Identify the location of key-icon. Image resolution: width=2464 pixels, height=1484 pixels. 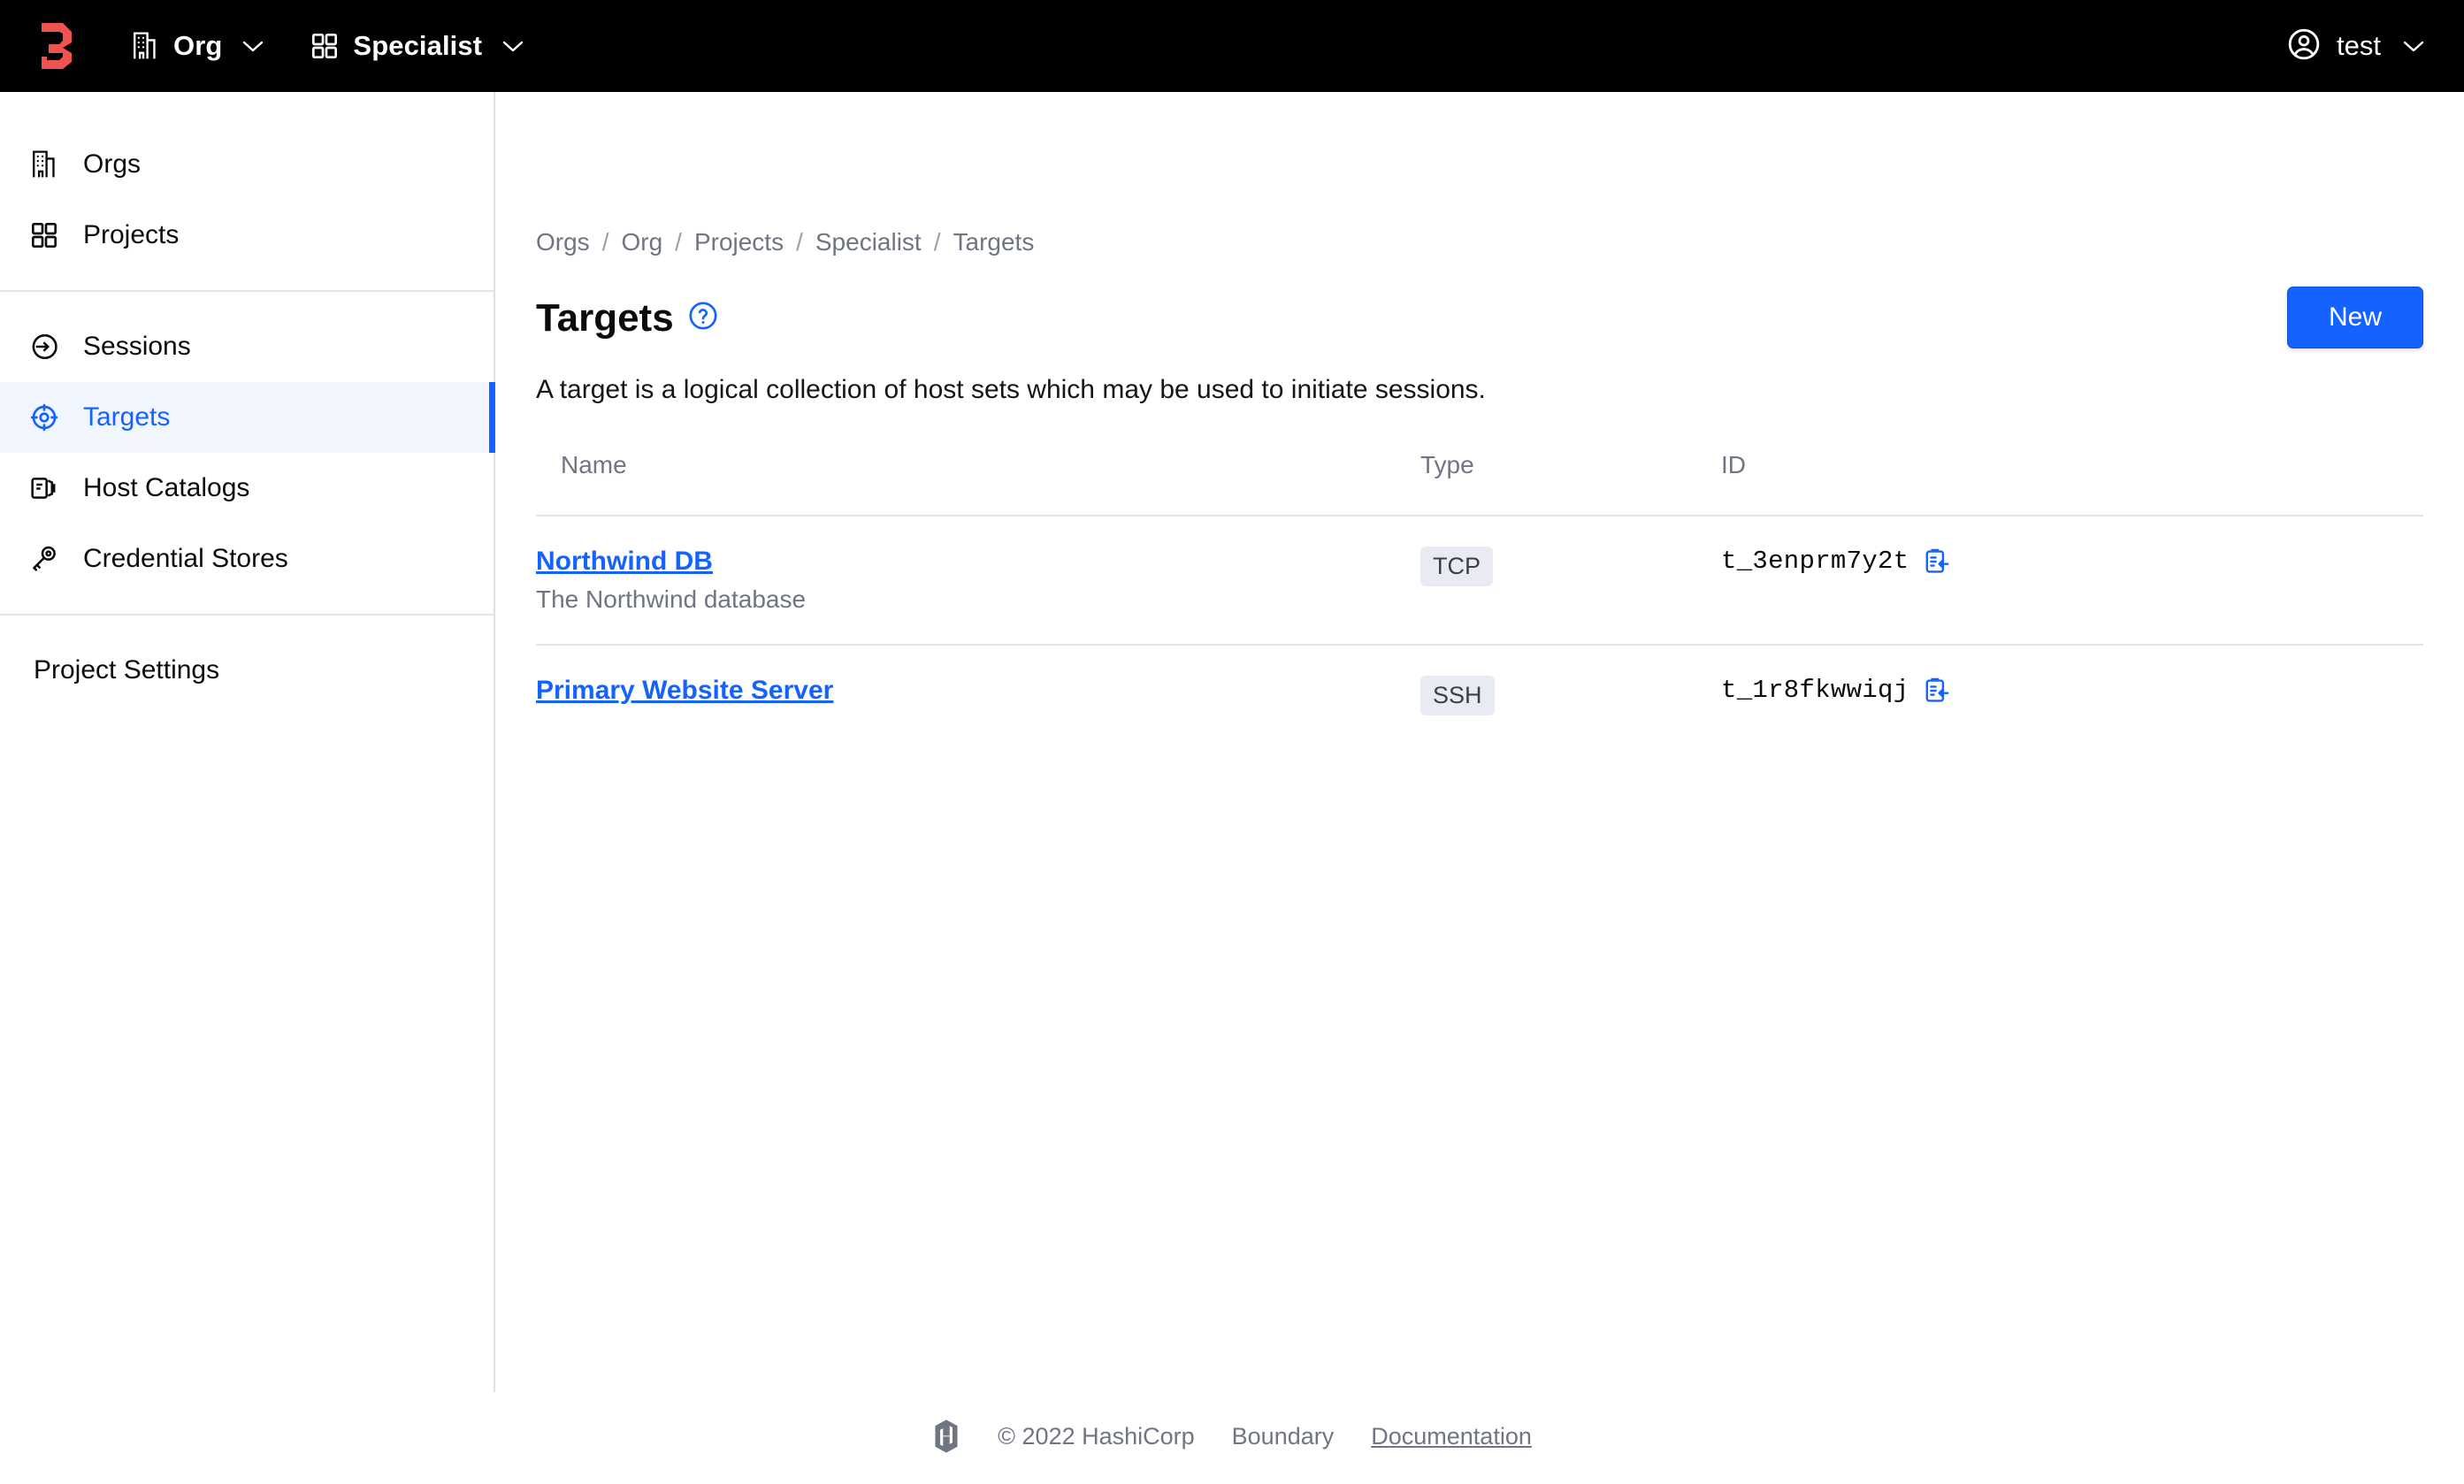
(44, 559).